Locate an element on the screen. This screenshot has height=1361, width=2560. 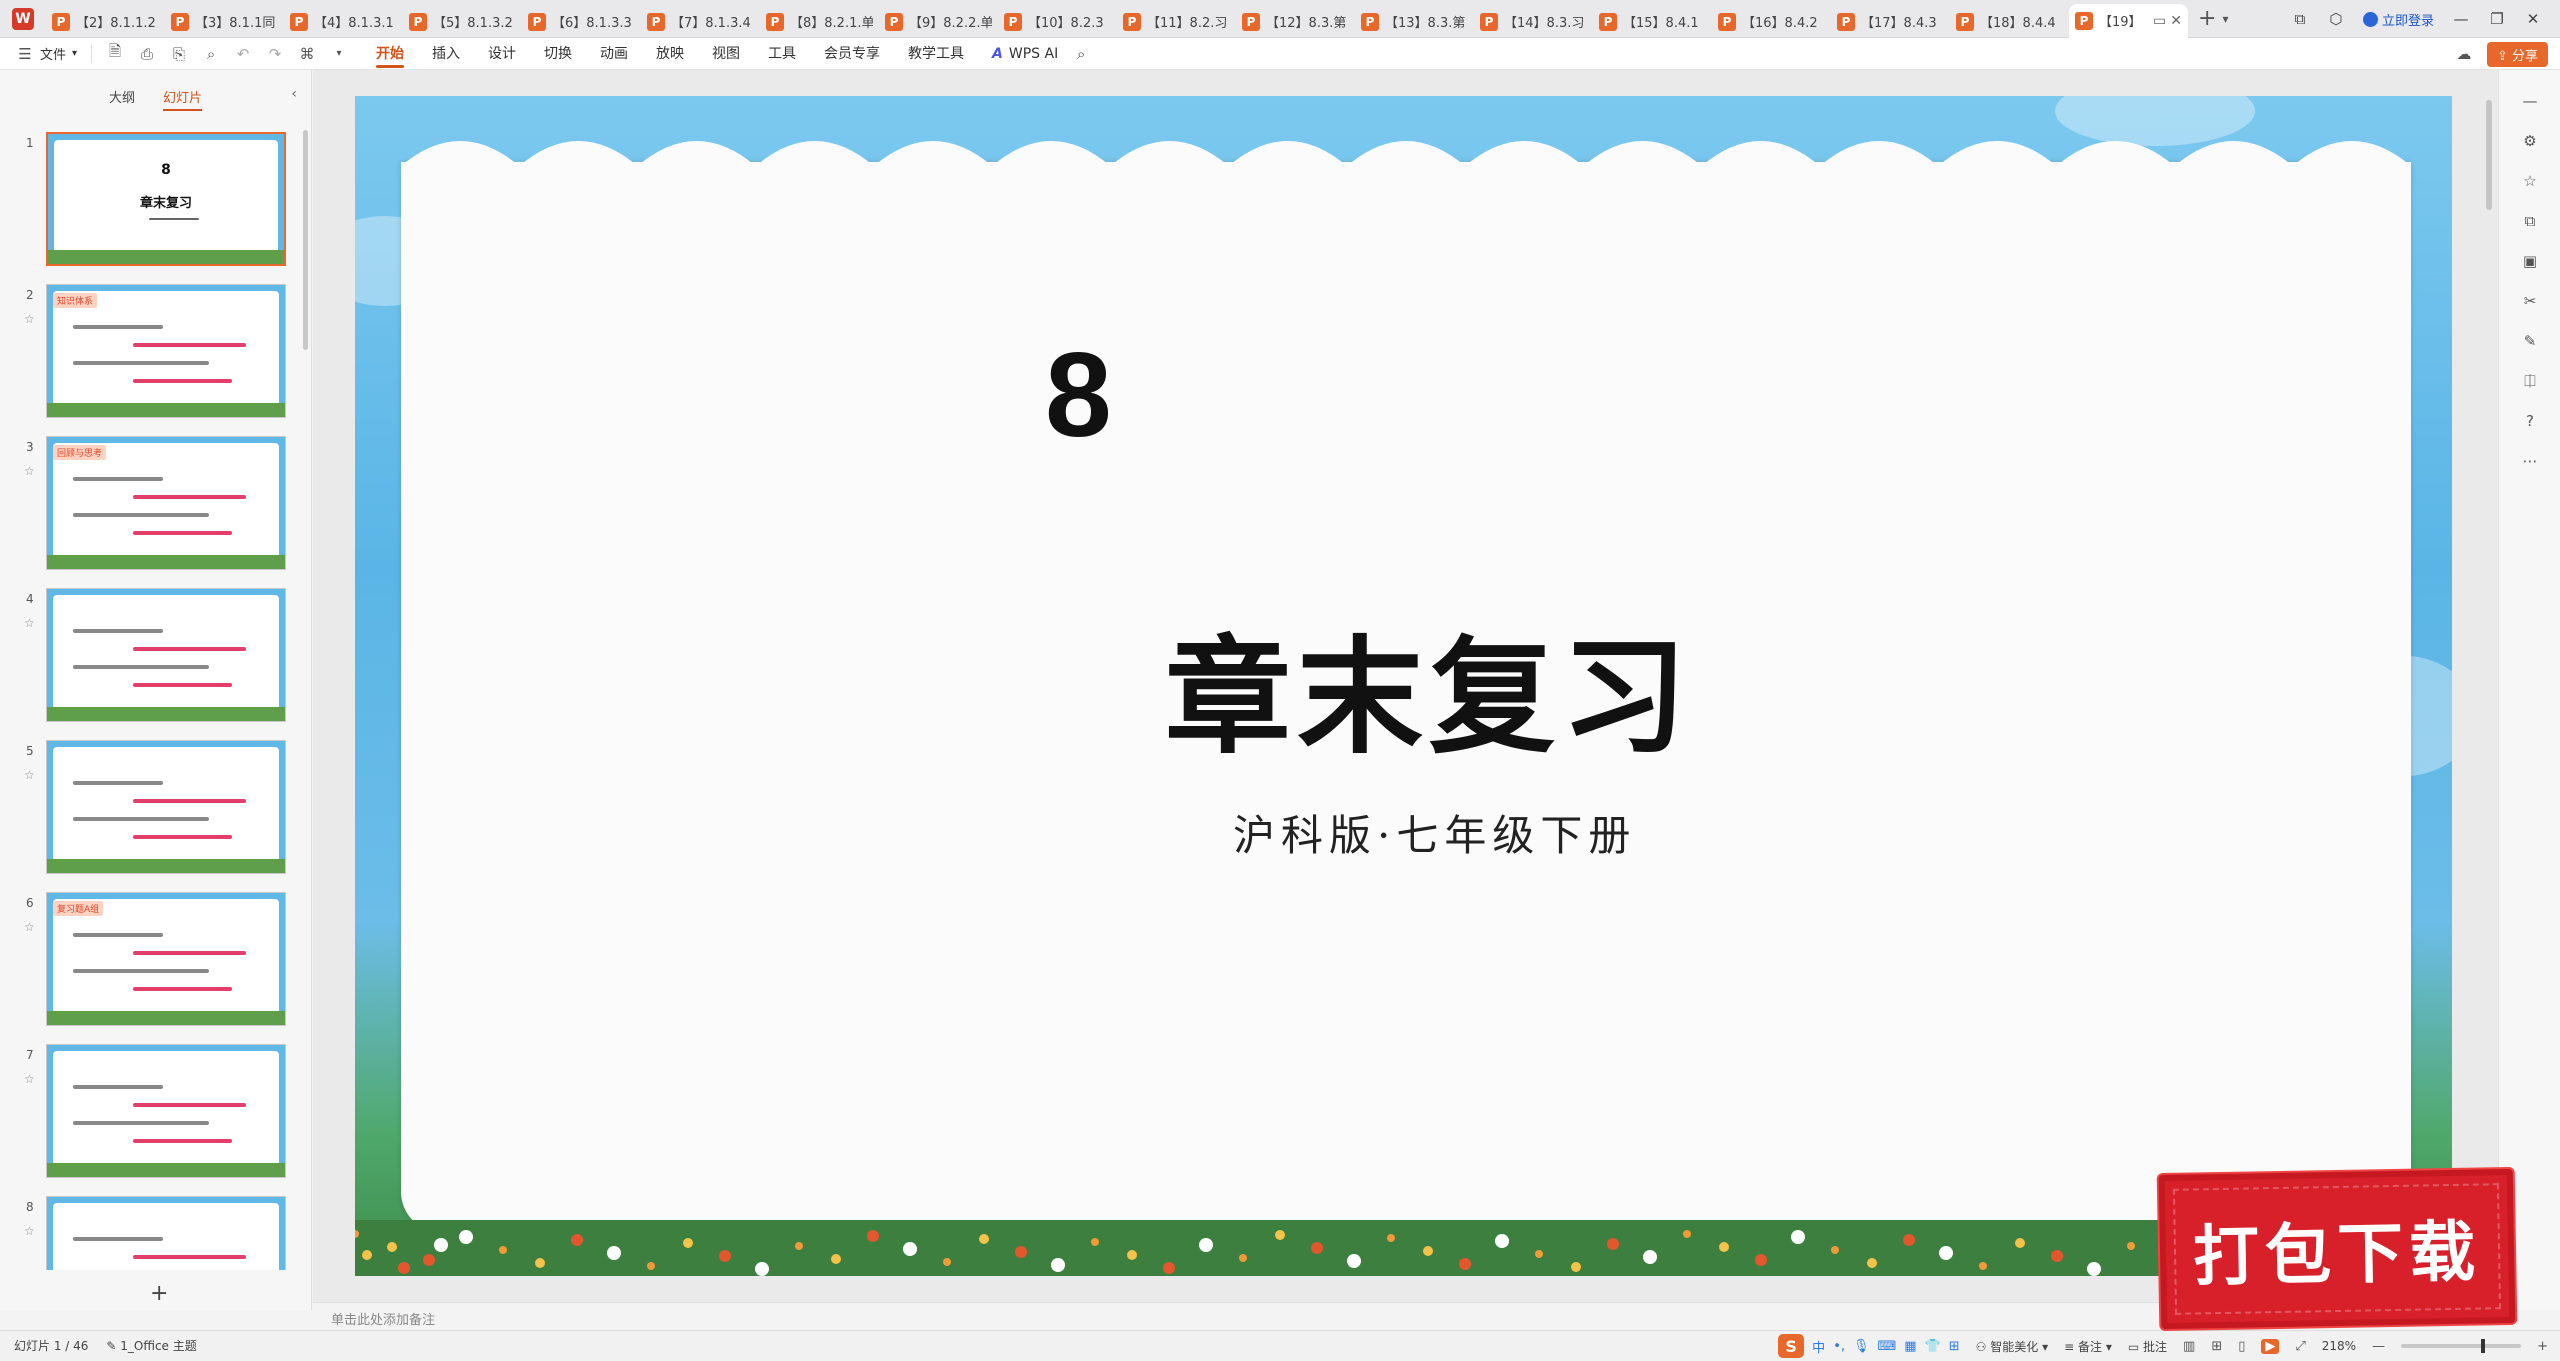
document-tab: P 【8】8.2.1.单 is located at coordinates (819, 22).